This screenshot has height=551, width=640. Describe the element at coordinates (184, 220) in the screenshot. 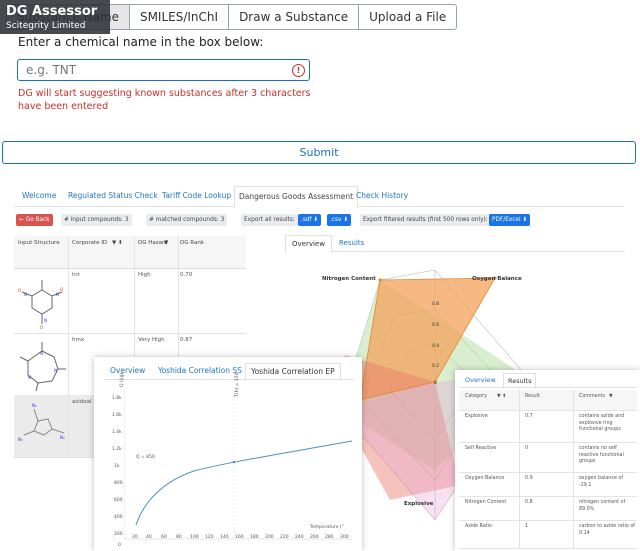

I see `matched-compounds-label: # matched compounds:` at that location.